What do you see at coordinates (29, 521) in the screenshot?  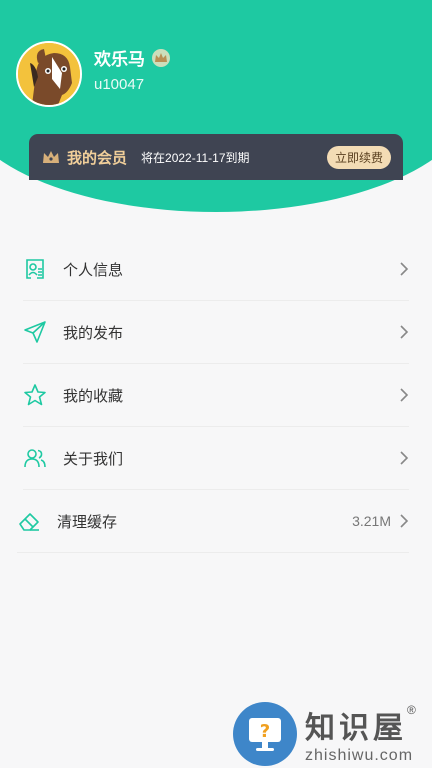 I see `eraser-icon` at bounding box center [29, 521].